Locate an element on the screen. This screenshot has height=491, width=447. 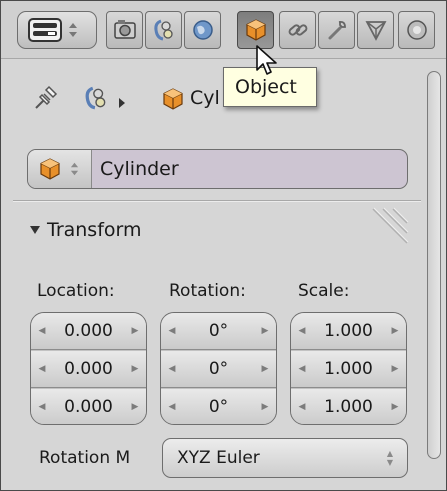
editor-type-menu is located at coordinates (57, 30).